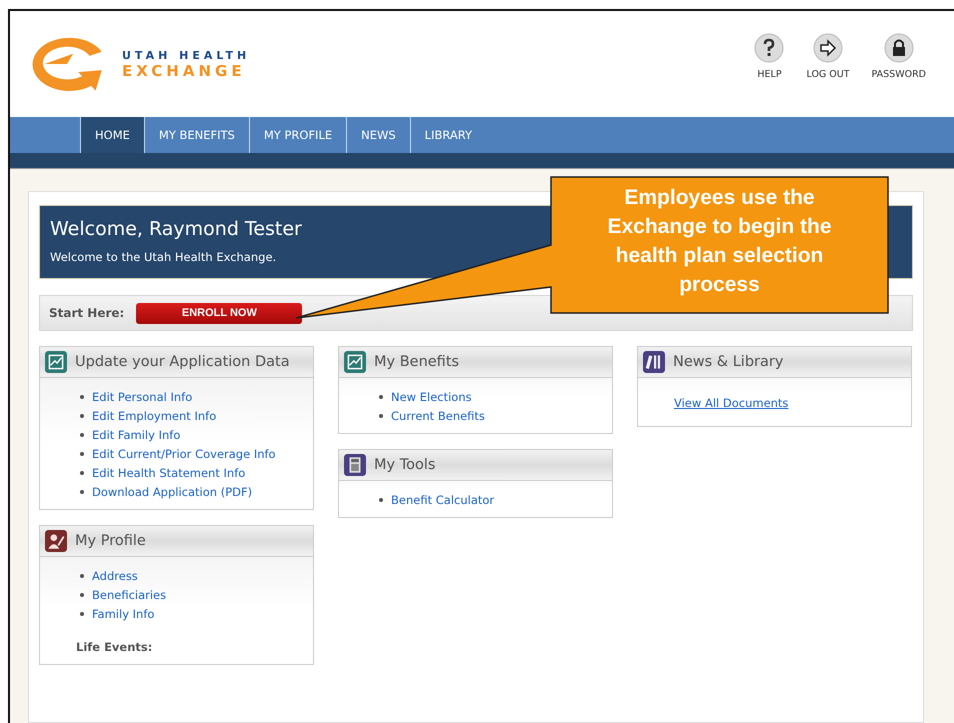 This screenshot has width=954, height=723. I want to click on panel-title: News & Library, so click(728, 362).